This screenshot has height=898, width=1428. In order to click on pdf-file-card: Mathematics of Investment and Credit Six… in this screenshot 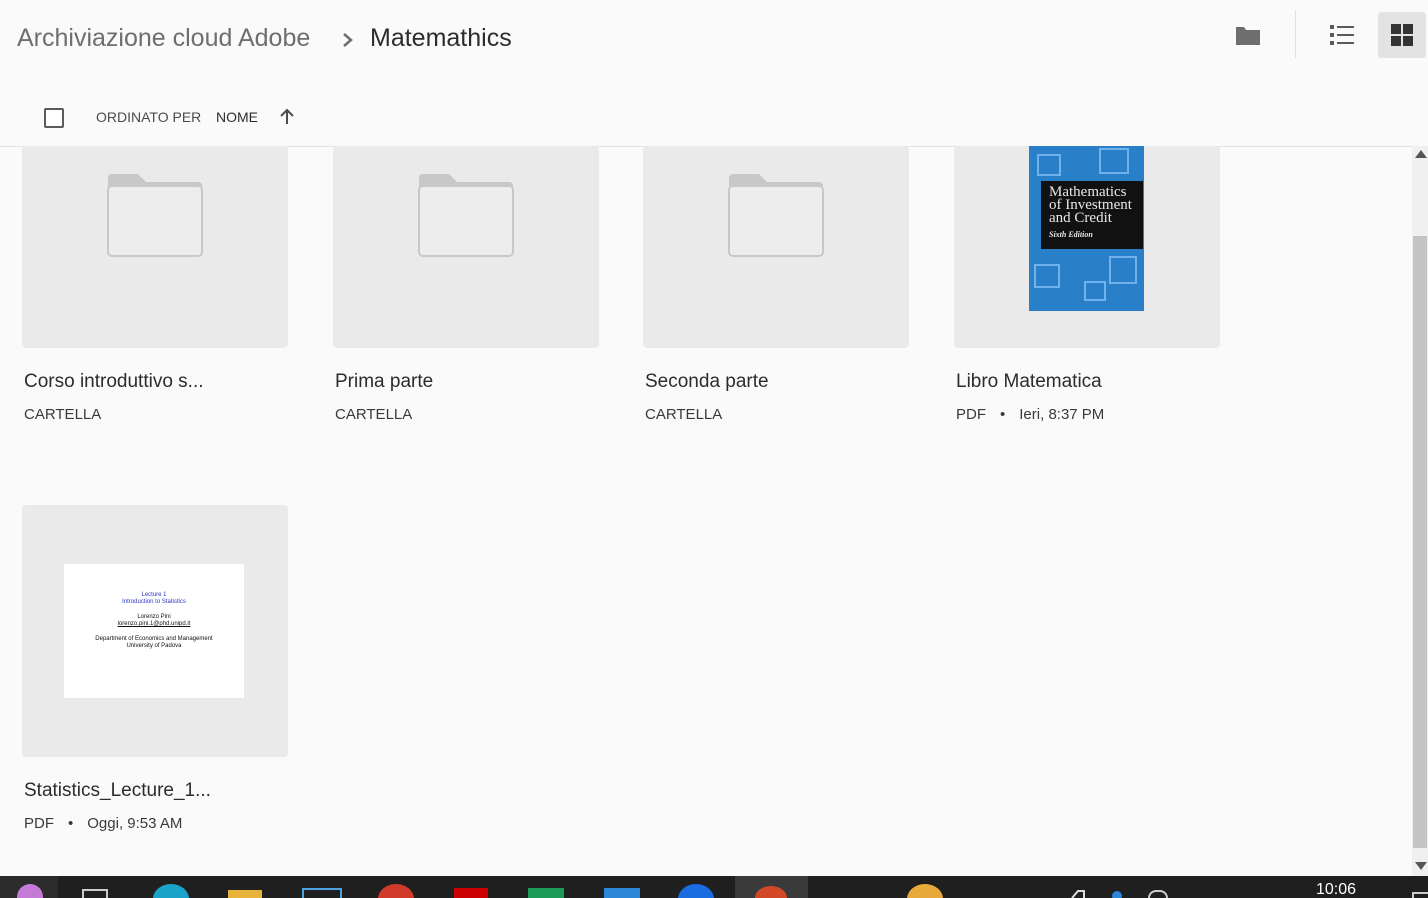, I will do `click(1087, 284)`.